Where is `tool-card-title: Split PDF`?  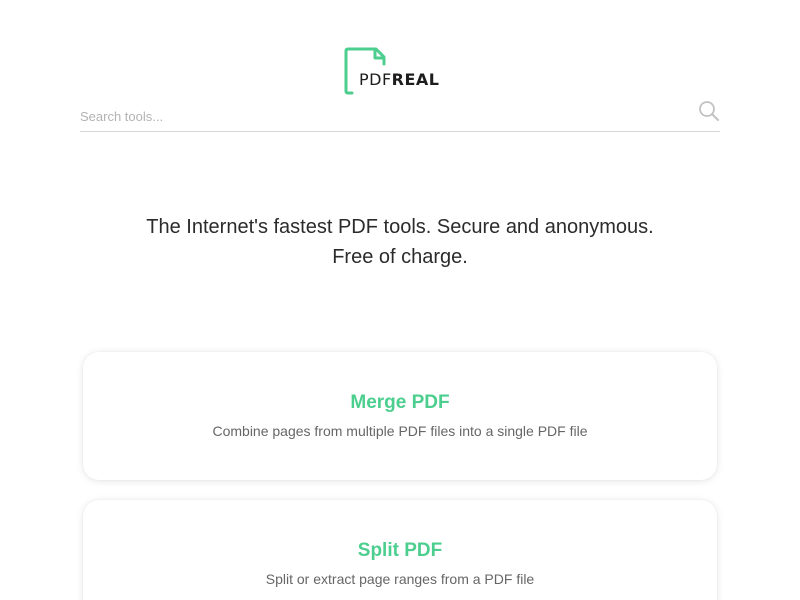 tool-card-title: Split PDF is located at coordinates (400, 550).